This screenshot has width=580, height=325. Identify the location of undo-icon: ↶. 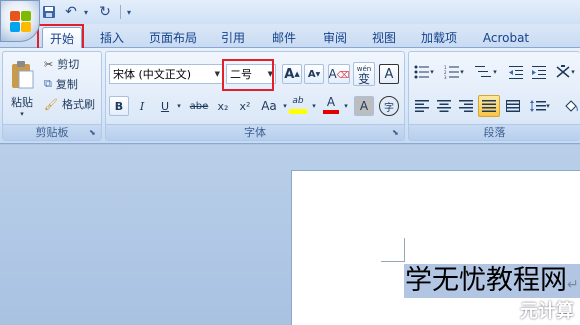
(71, 12).